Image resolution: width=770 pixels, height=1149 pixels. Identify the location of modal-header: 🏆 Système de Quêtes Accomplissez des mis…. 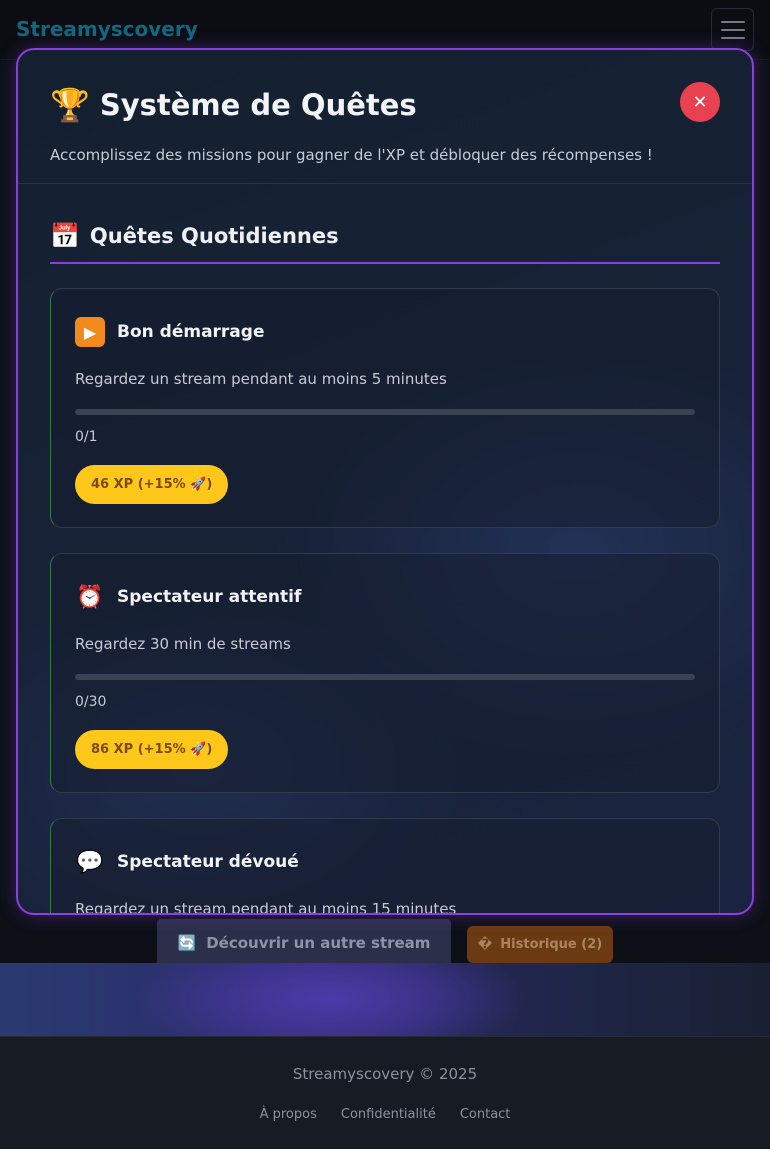
(385, 117).